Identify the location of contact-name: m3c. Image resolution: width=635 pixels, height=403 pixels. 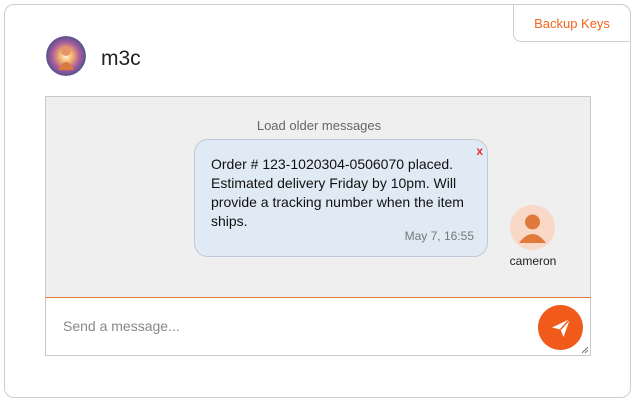
(121, 58).